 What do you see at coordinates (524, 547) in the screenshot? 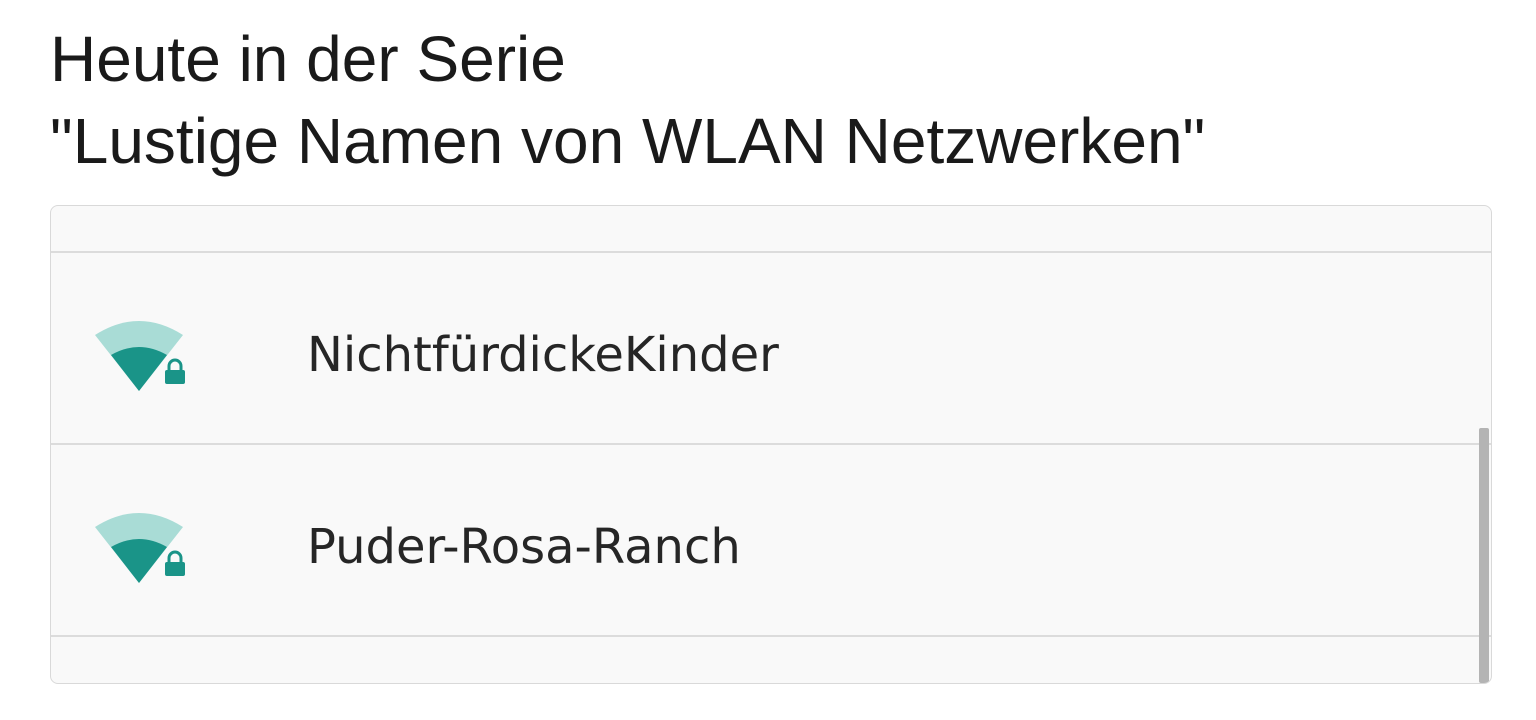
I see `wifi-network-name: Puder-Rosa-Ranch` at bounding box center [524, 547].